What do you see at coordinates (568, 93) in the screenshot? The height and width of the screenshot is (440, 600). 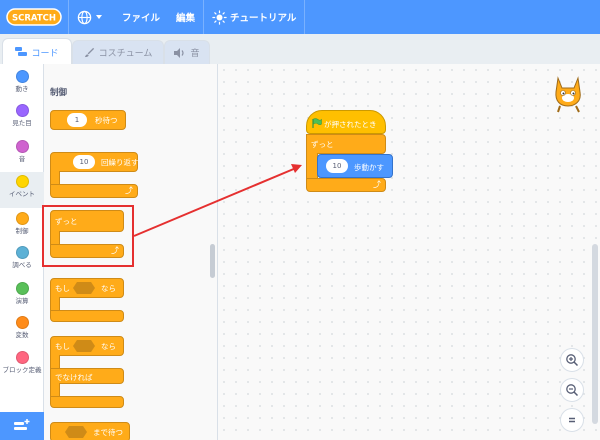 I see `sprite-cat-icon` at bounding box center [568, 93].